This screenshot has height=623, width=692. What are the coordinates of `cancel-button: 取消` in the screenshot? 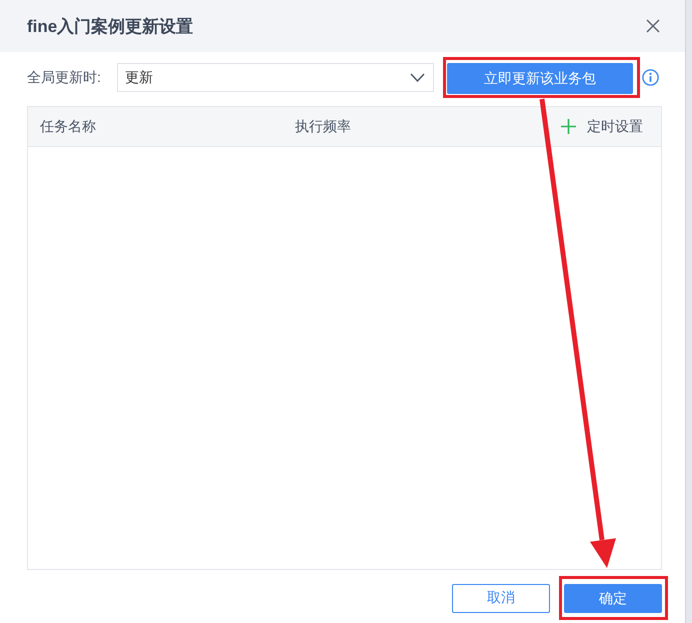 It's located at (501, 598).